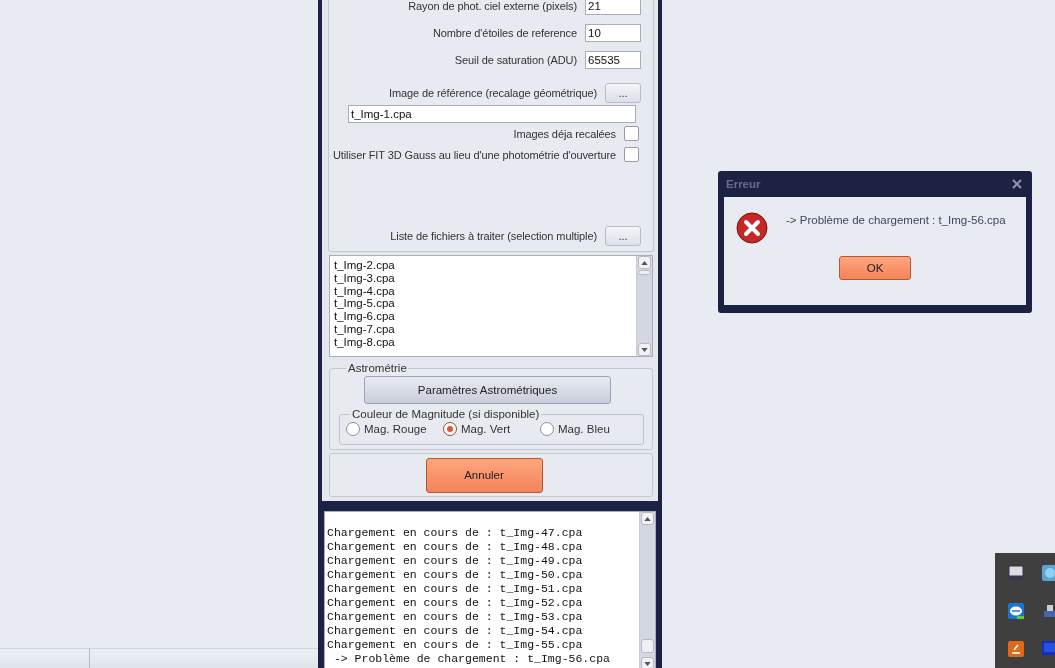 The width and height of the screenshot is (1055, 668). What do you see at coordinates (1016, 573) in the screenshot?
I see `monitor-icon` at bounding box center [1016, 573].